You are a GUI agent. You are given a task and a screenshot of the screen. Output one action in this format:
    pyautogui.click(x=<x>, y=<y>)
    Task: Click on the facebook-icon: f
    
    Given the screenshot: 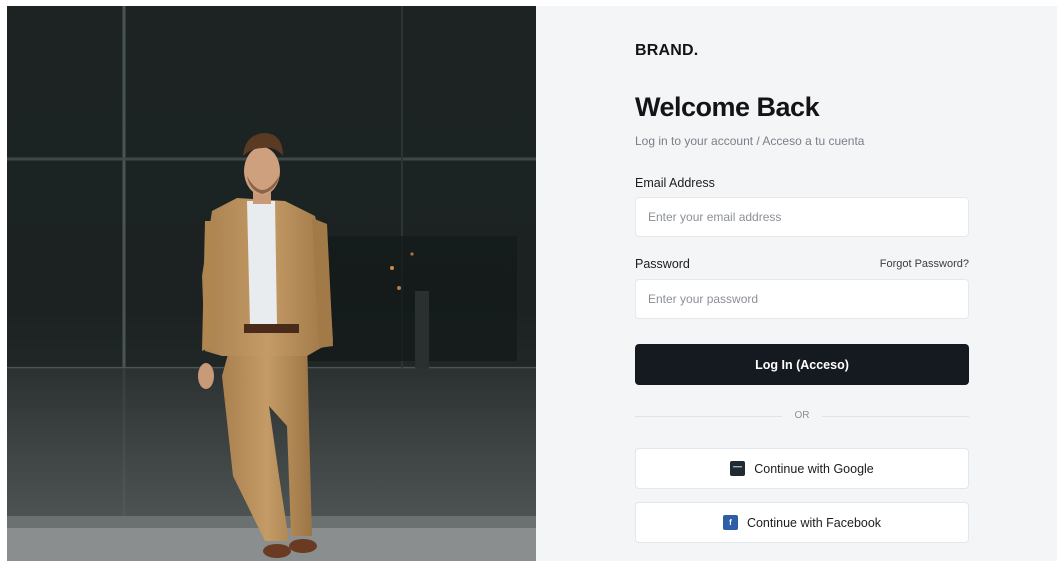 What is the action you would take?
    pyautogui.click(x=730, y=522)
    